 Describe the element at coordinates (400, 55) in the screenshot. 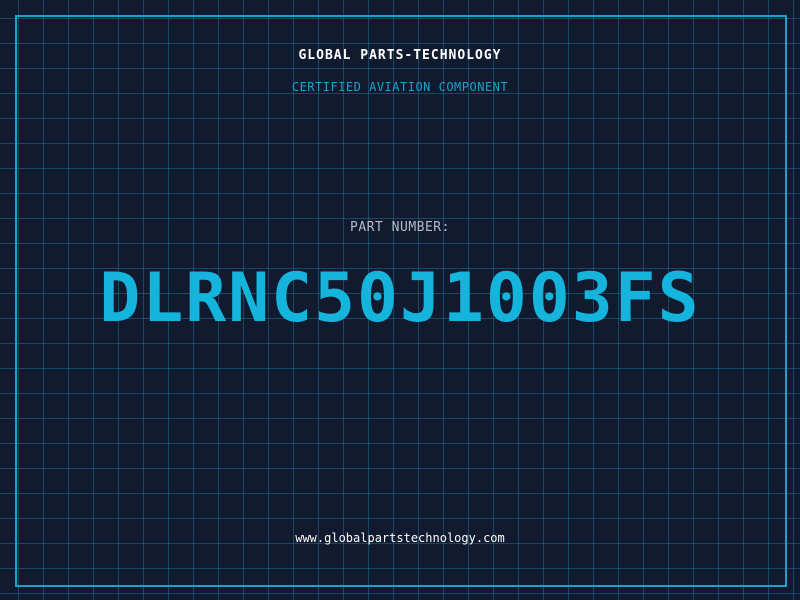

I see `company-name: GLOBAL PARTS-TECHNOLOGY` at that location.